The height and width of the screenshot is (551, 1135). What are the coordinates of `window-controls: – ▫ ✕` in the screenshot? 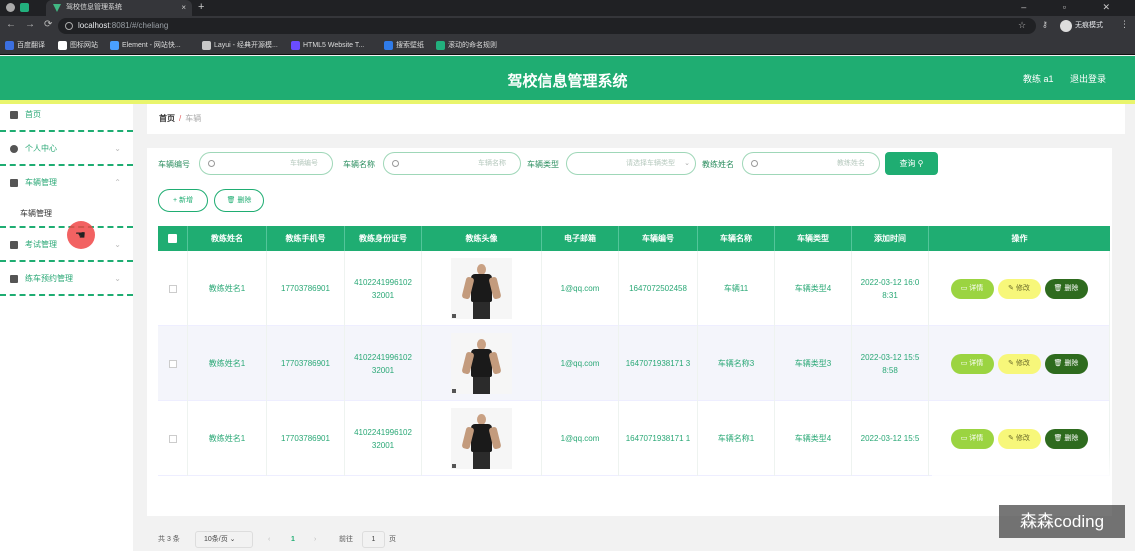 It's located at (1074, 7).